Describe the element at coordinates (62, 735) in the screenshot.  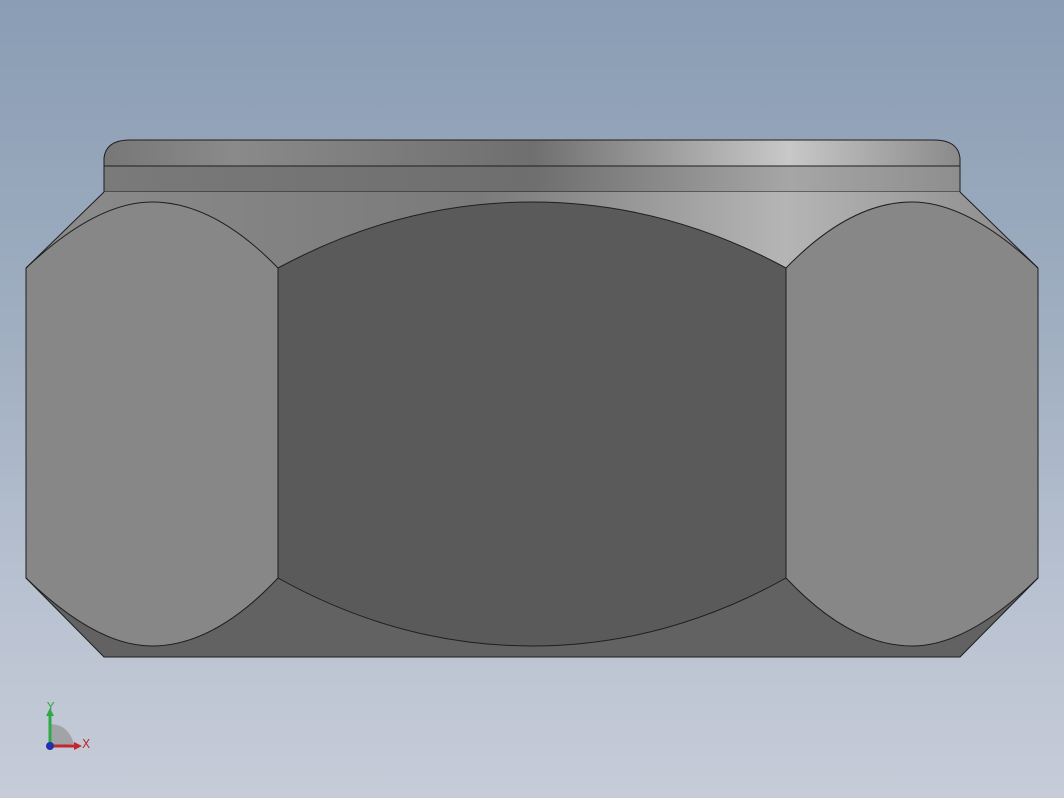
I see `triad-shade` at that location.